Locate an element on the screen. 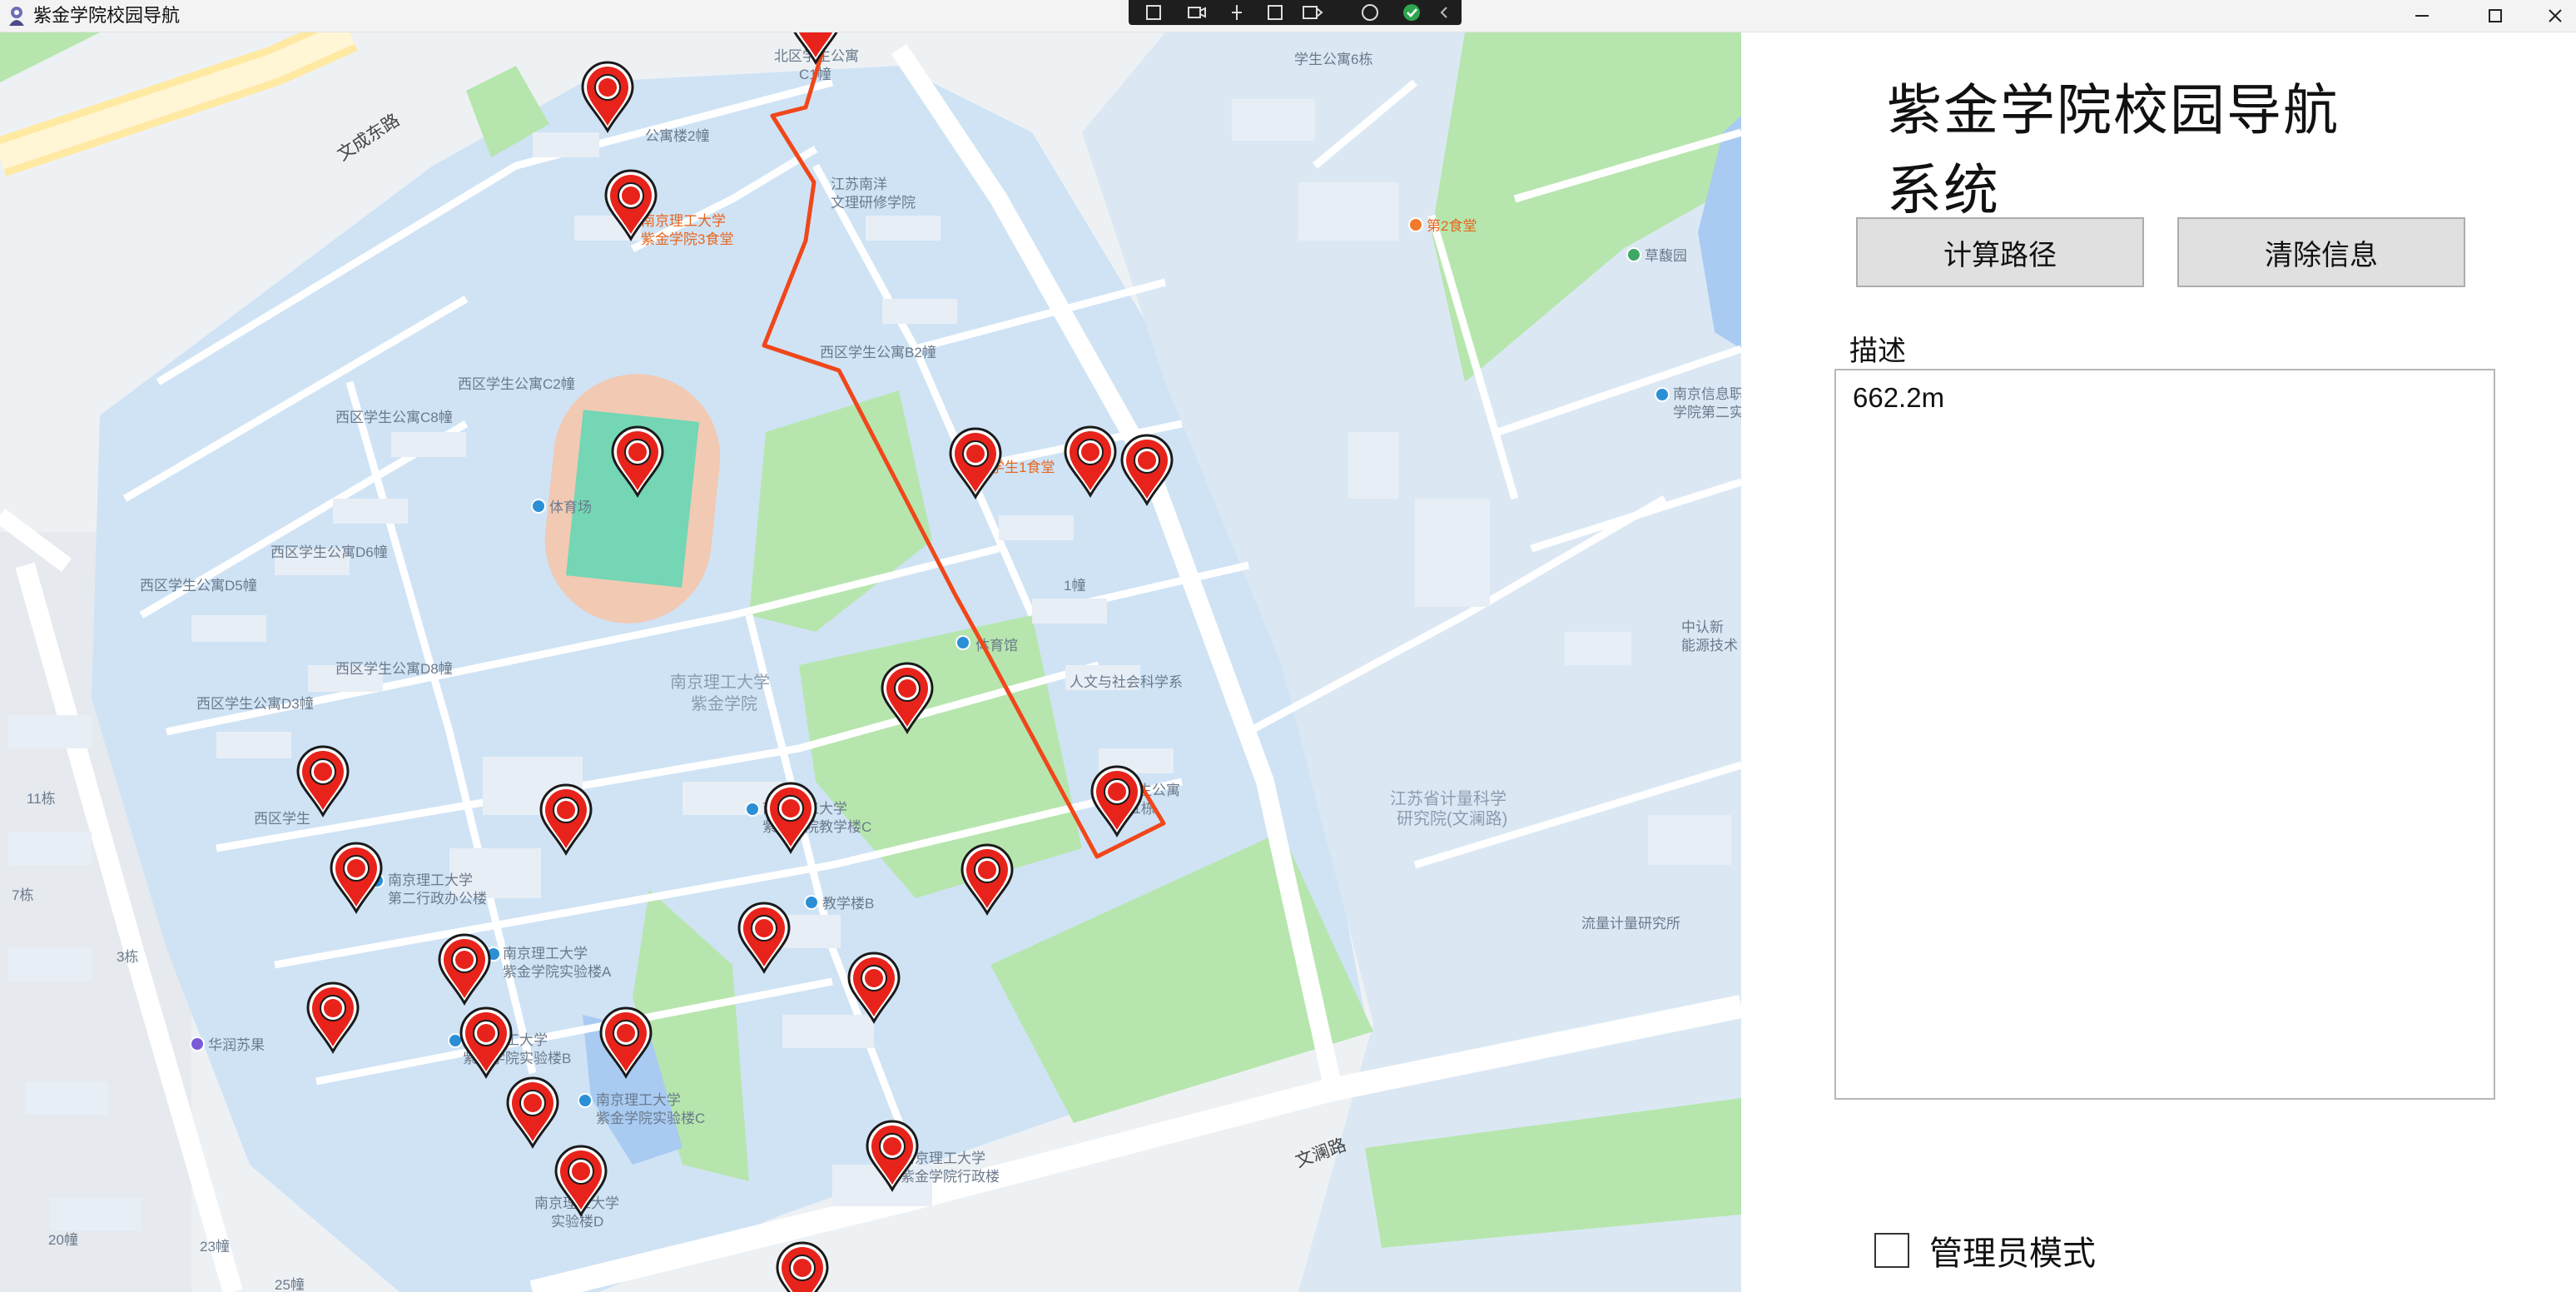 The width and height of the screenshot is (2576, 1292). teach-b-poi-icon is located at coordinates (811, 903).